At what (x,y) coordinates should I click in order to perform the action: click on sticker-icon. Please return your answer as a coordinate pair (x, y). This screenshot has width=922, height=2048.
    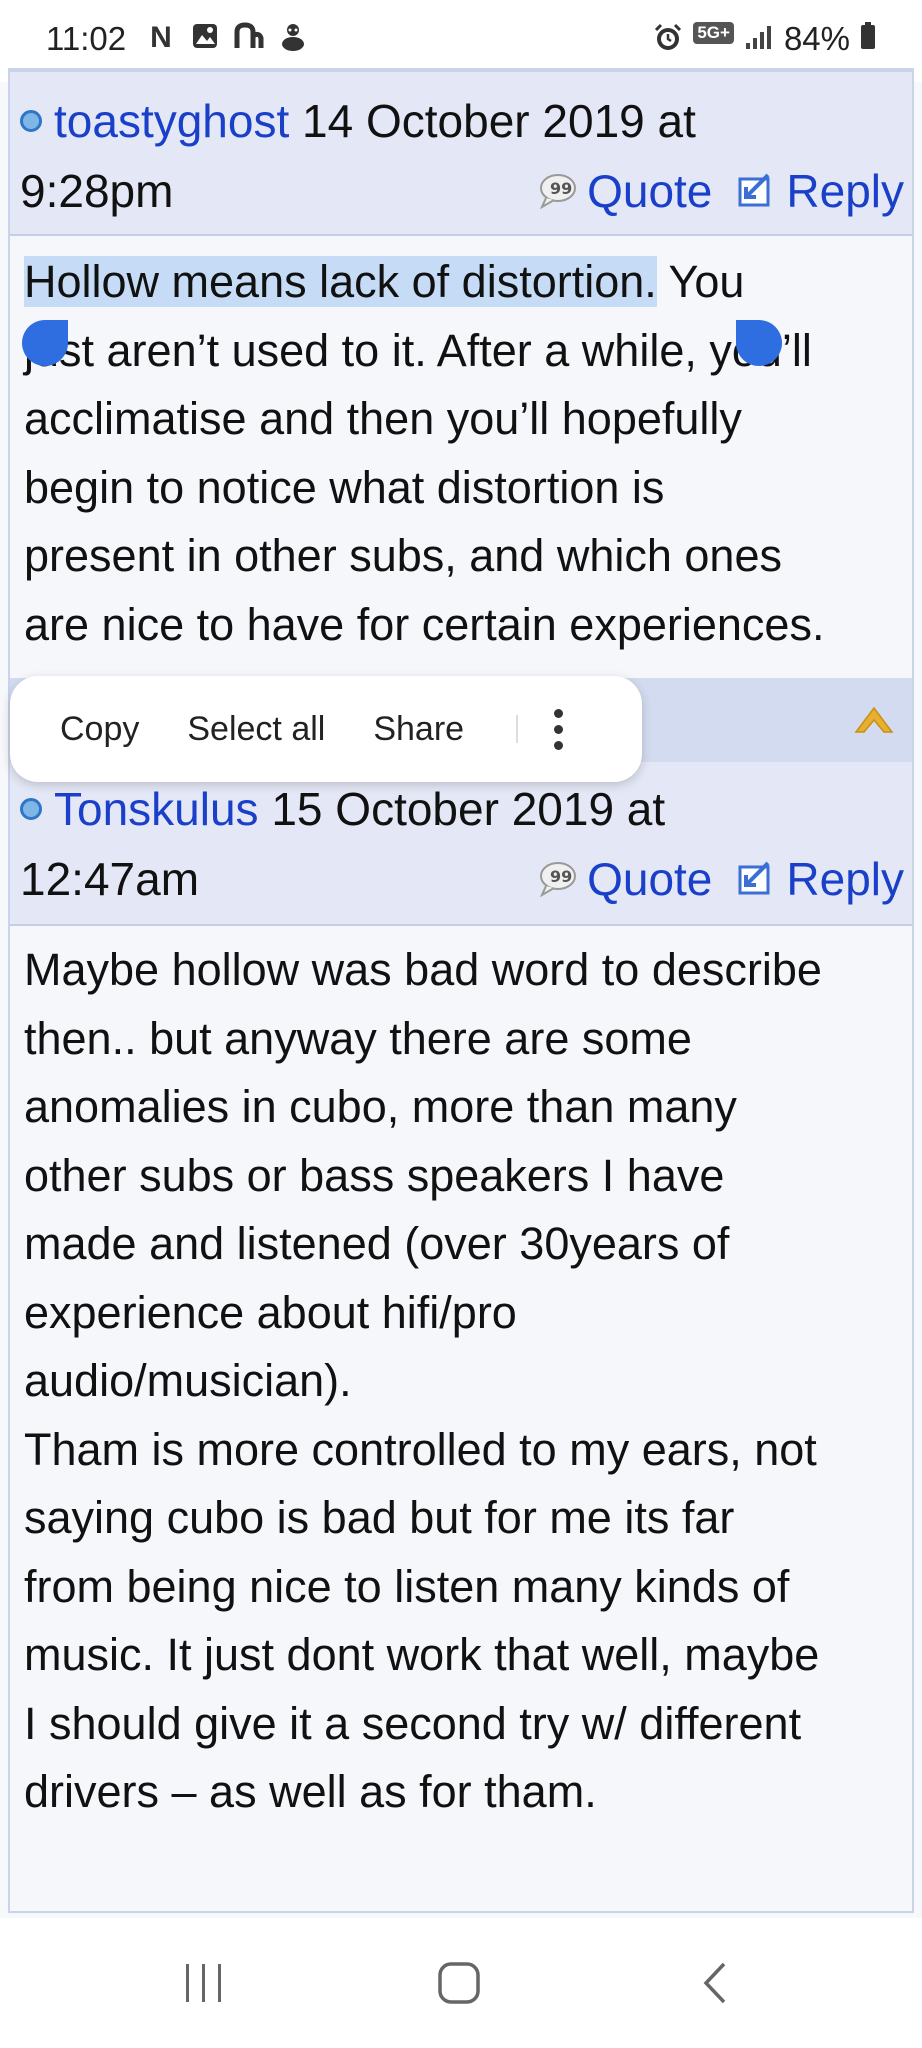
    Looking at the image, I should click on (293, 38).